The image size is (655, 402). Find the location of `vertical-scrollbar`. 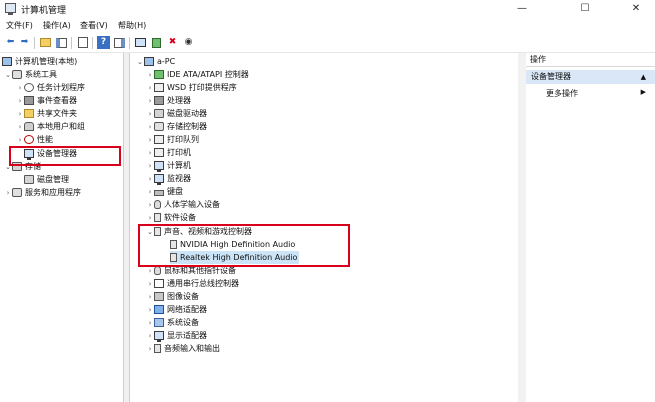

vertical-scrollbar is located at coordinates (522, 227).